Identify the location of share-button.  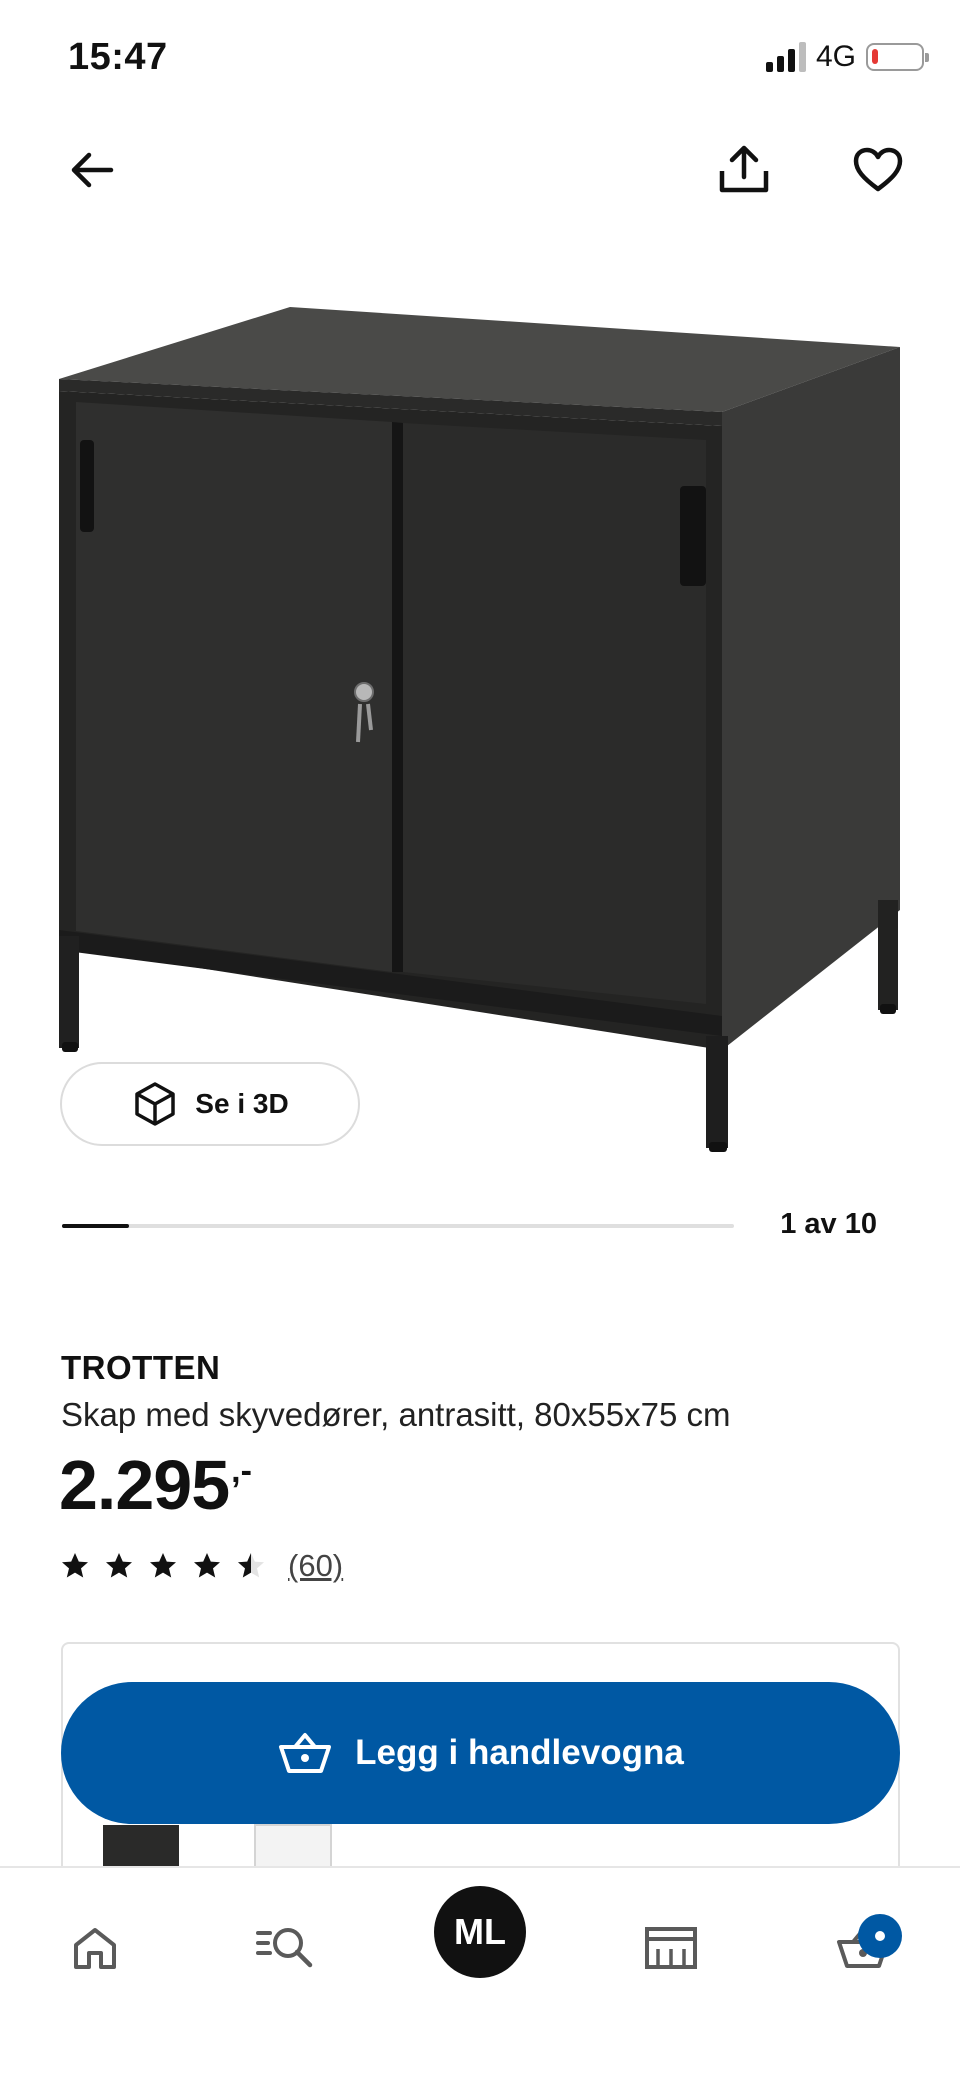
(744, 170).